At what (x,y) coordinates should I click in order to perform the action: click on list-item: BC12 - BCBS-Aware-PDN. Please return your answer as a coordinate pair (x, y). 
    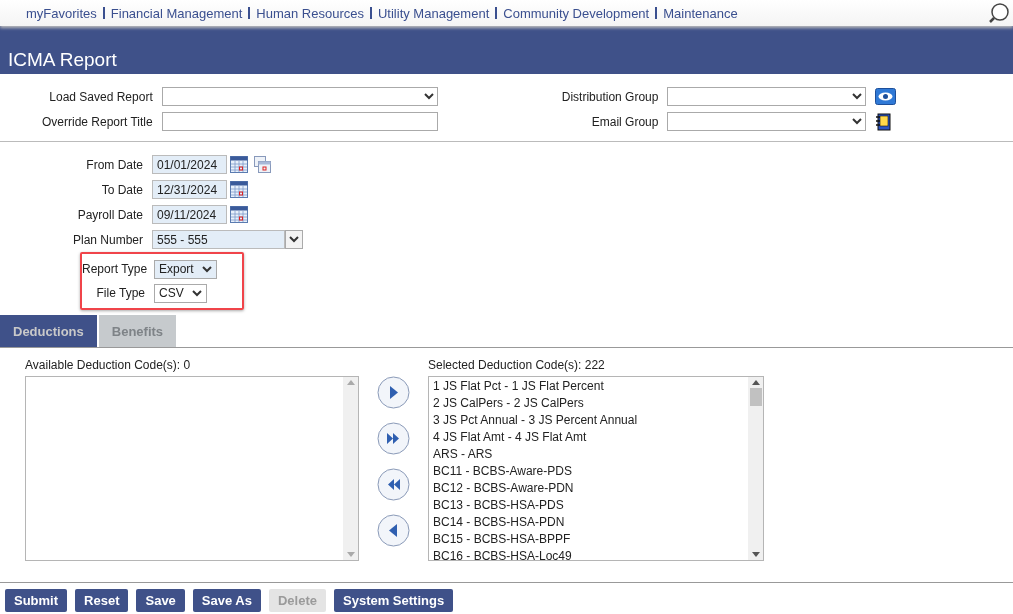
    Looking at the image, I should click on (588, 488).